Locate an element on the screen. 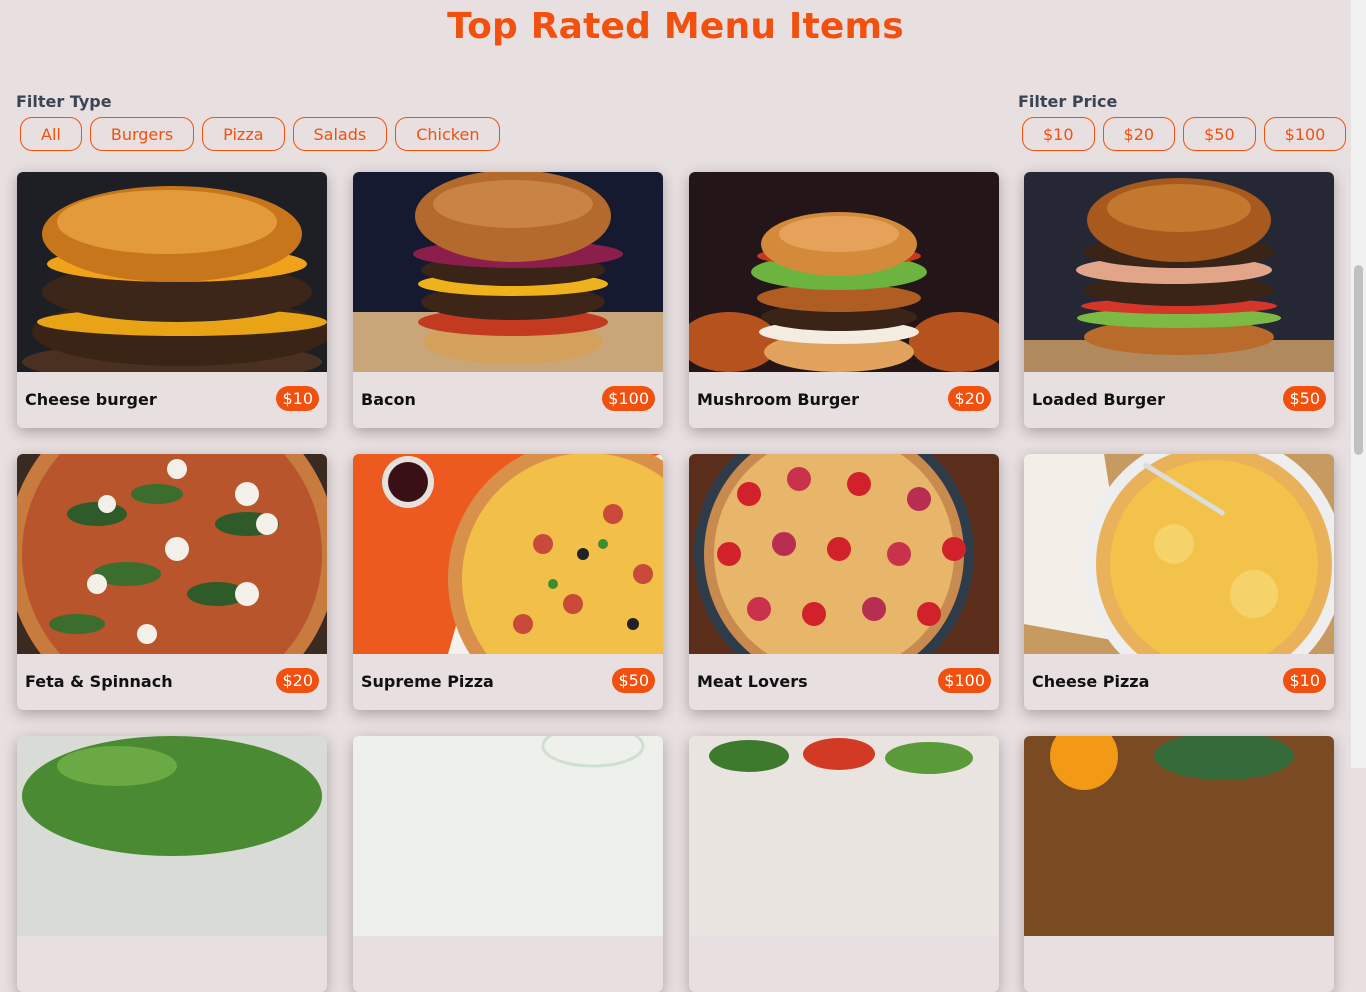 The height and width of the screenshot is (992, 1366). scrollbar-thumb is located at coordinates (1358, 360).